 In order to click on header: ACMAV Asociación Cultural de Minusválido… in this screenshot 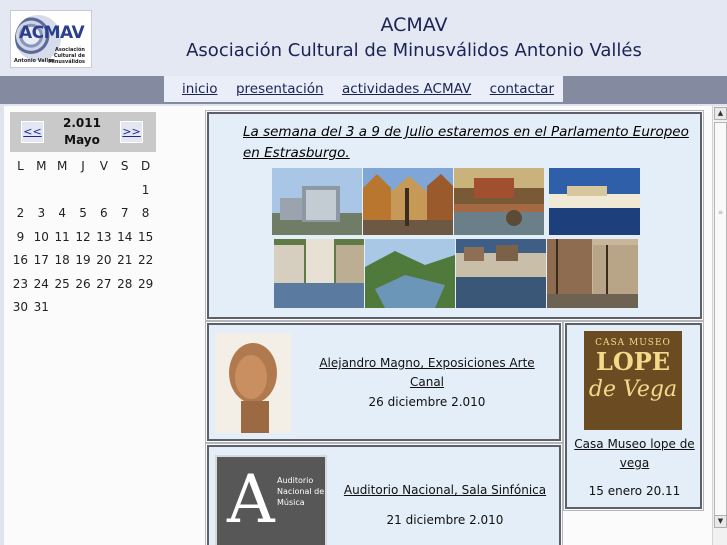, I will do `click(363, 38)`.